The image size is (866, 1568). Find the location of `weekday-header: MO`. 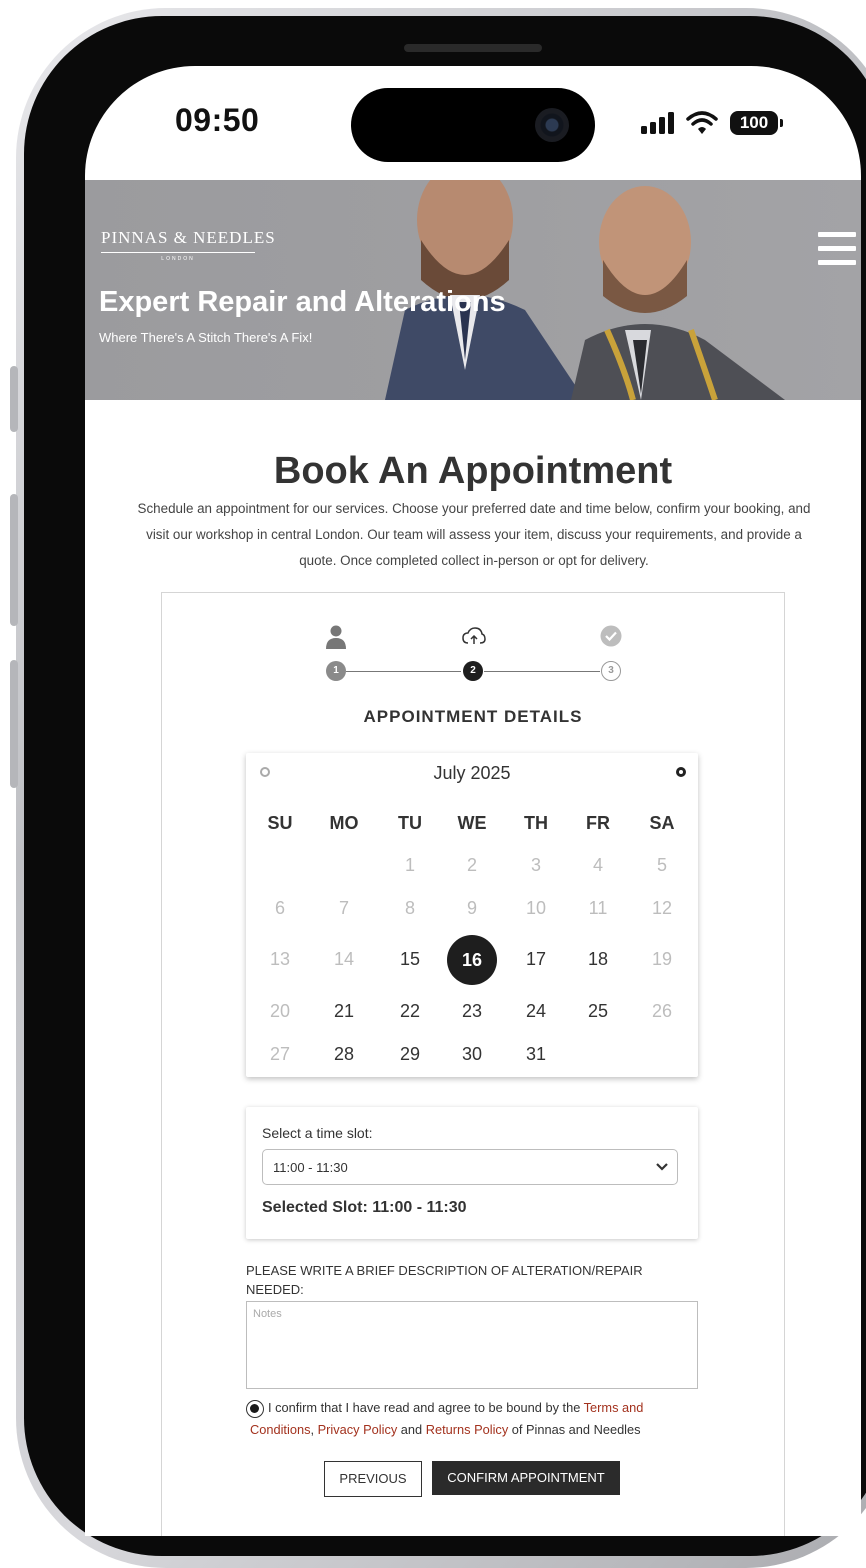

weekday-header: MO is located at coordinates (344, 823).